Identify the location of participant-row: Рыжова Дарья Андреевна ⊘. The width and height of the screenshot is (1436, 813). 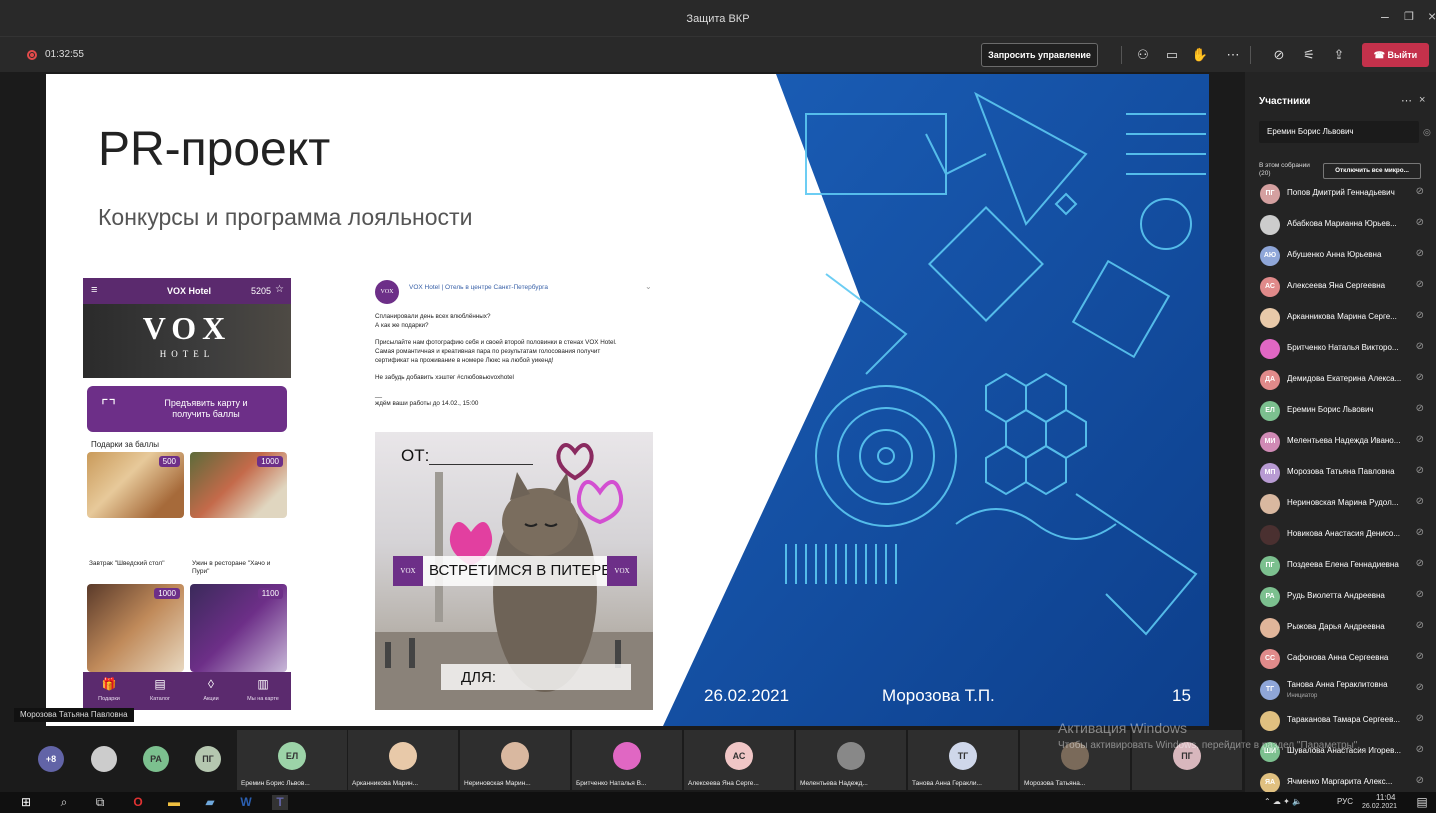
(1340, 628).